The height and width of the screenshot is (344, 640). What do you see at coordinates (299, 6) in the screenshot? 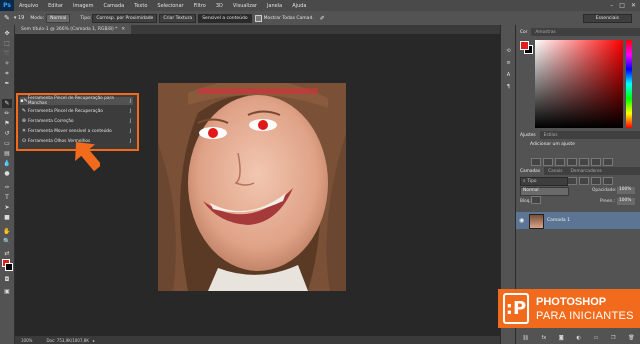
I see `menu-ajuda: Ajuda` at bounding box center [299, 6].